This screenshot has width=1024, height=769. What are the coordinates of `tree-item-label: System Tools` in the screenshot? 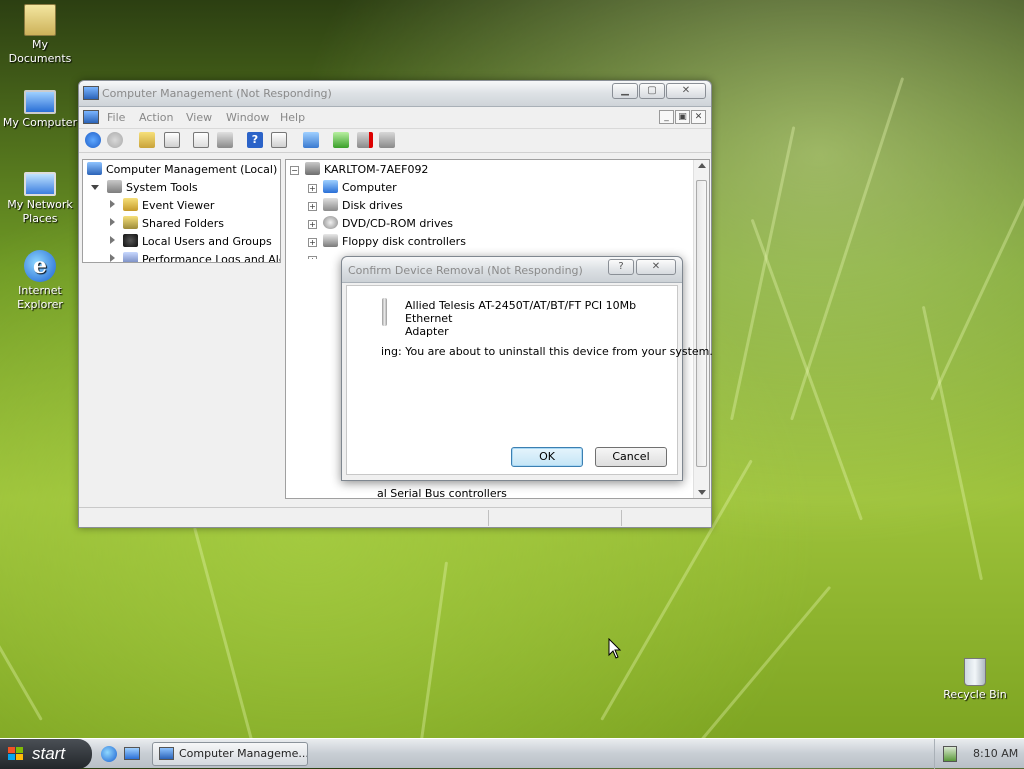 It's located at (162, 187).